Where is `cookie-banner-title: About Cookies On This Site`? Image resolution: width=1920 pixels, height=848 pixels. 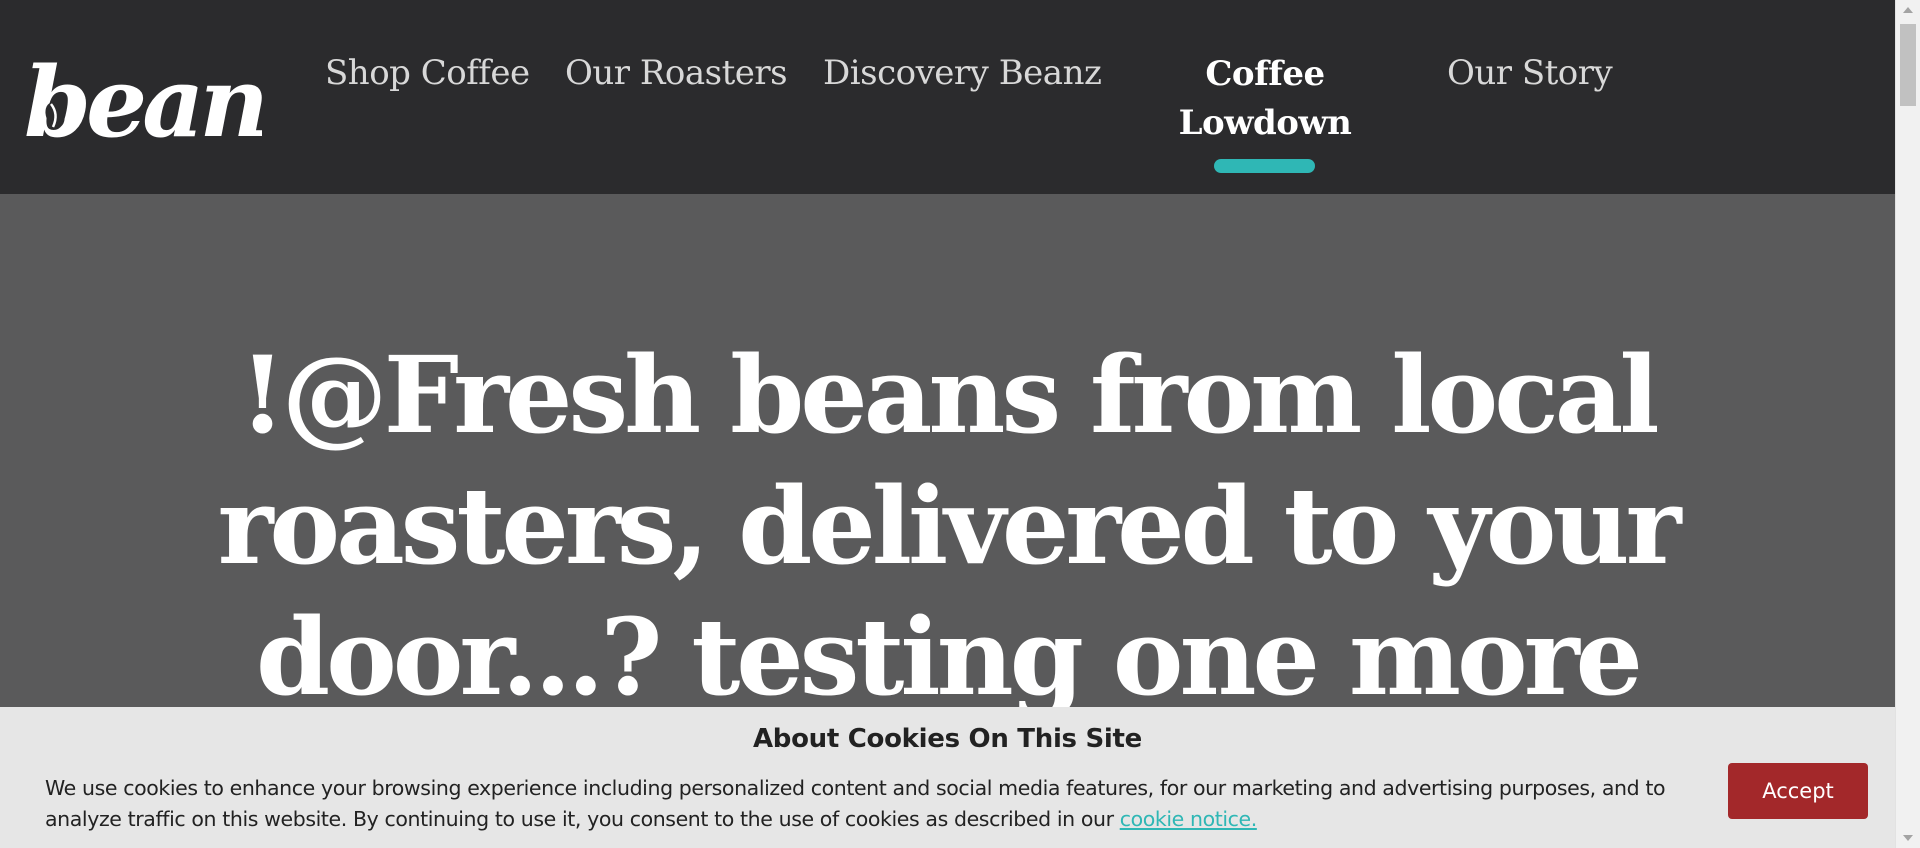
cookie-banner-title: About Cookies On This Site is located at coordinates (947, 739).